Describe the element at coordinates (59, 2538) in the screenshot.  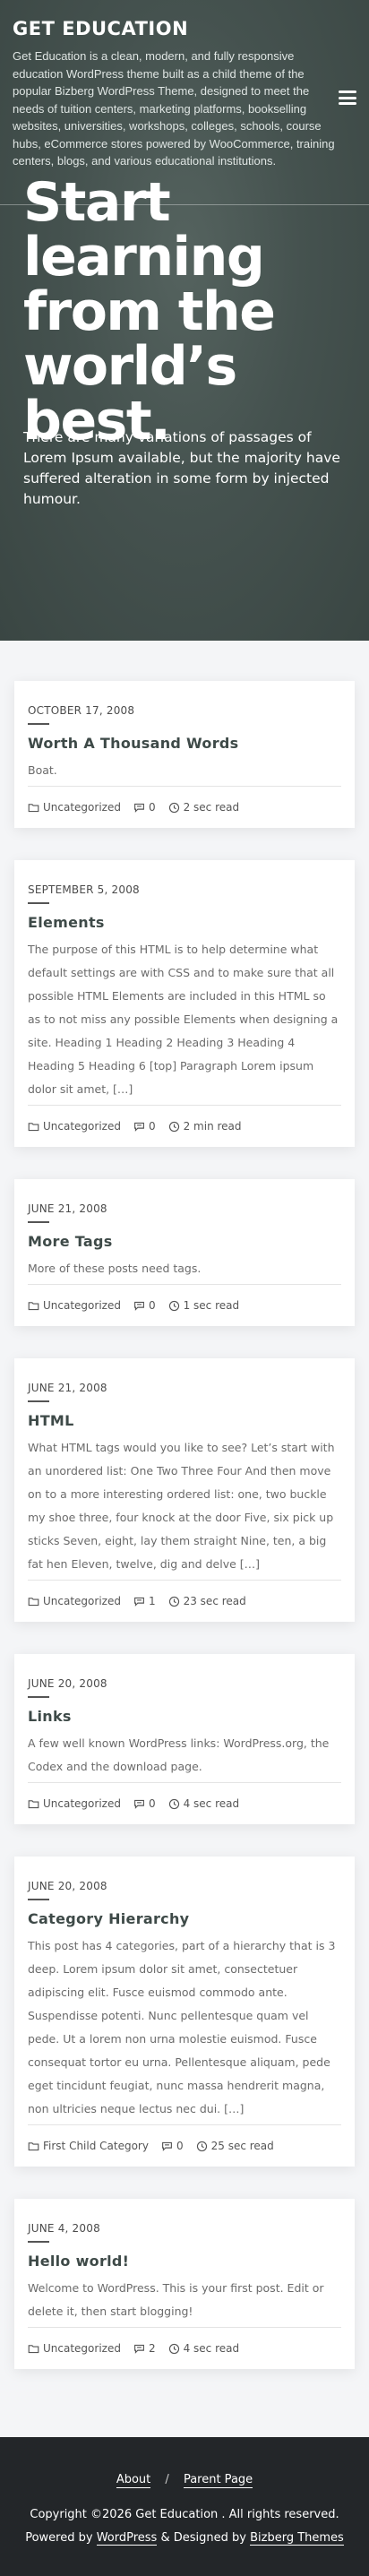
I see `powered-prefix: Powered by` at that location.